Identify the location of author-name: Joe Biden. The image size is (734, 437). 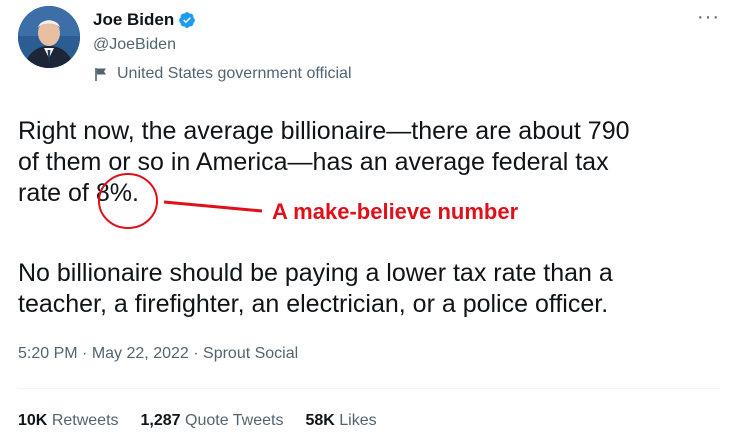
(133, 20).